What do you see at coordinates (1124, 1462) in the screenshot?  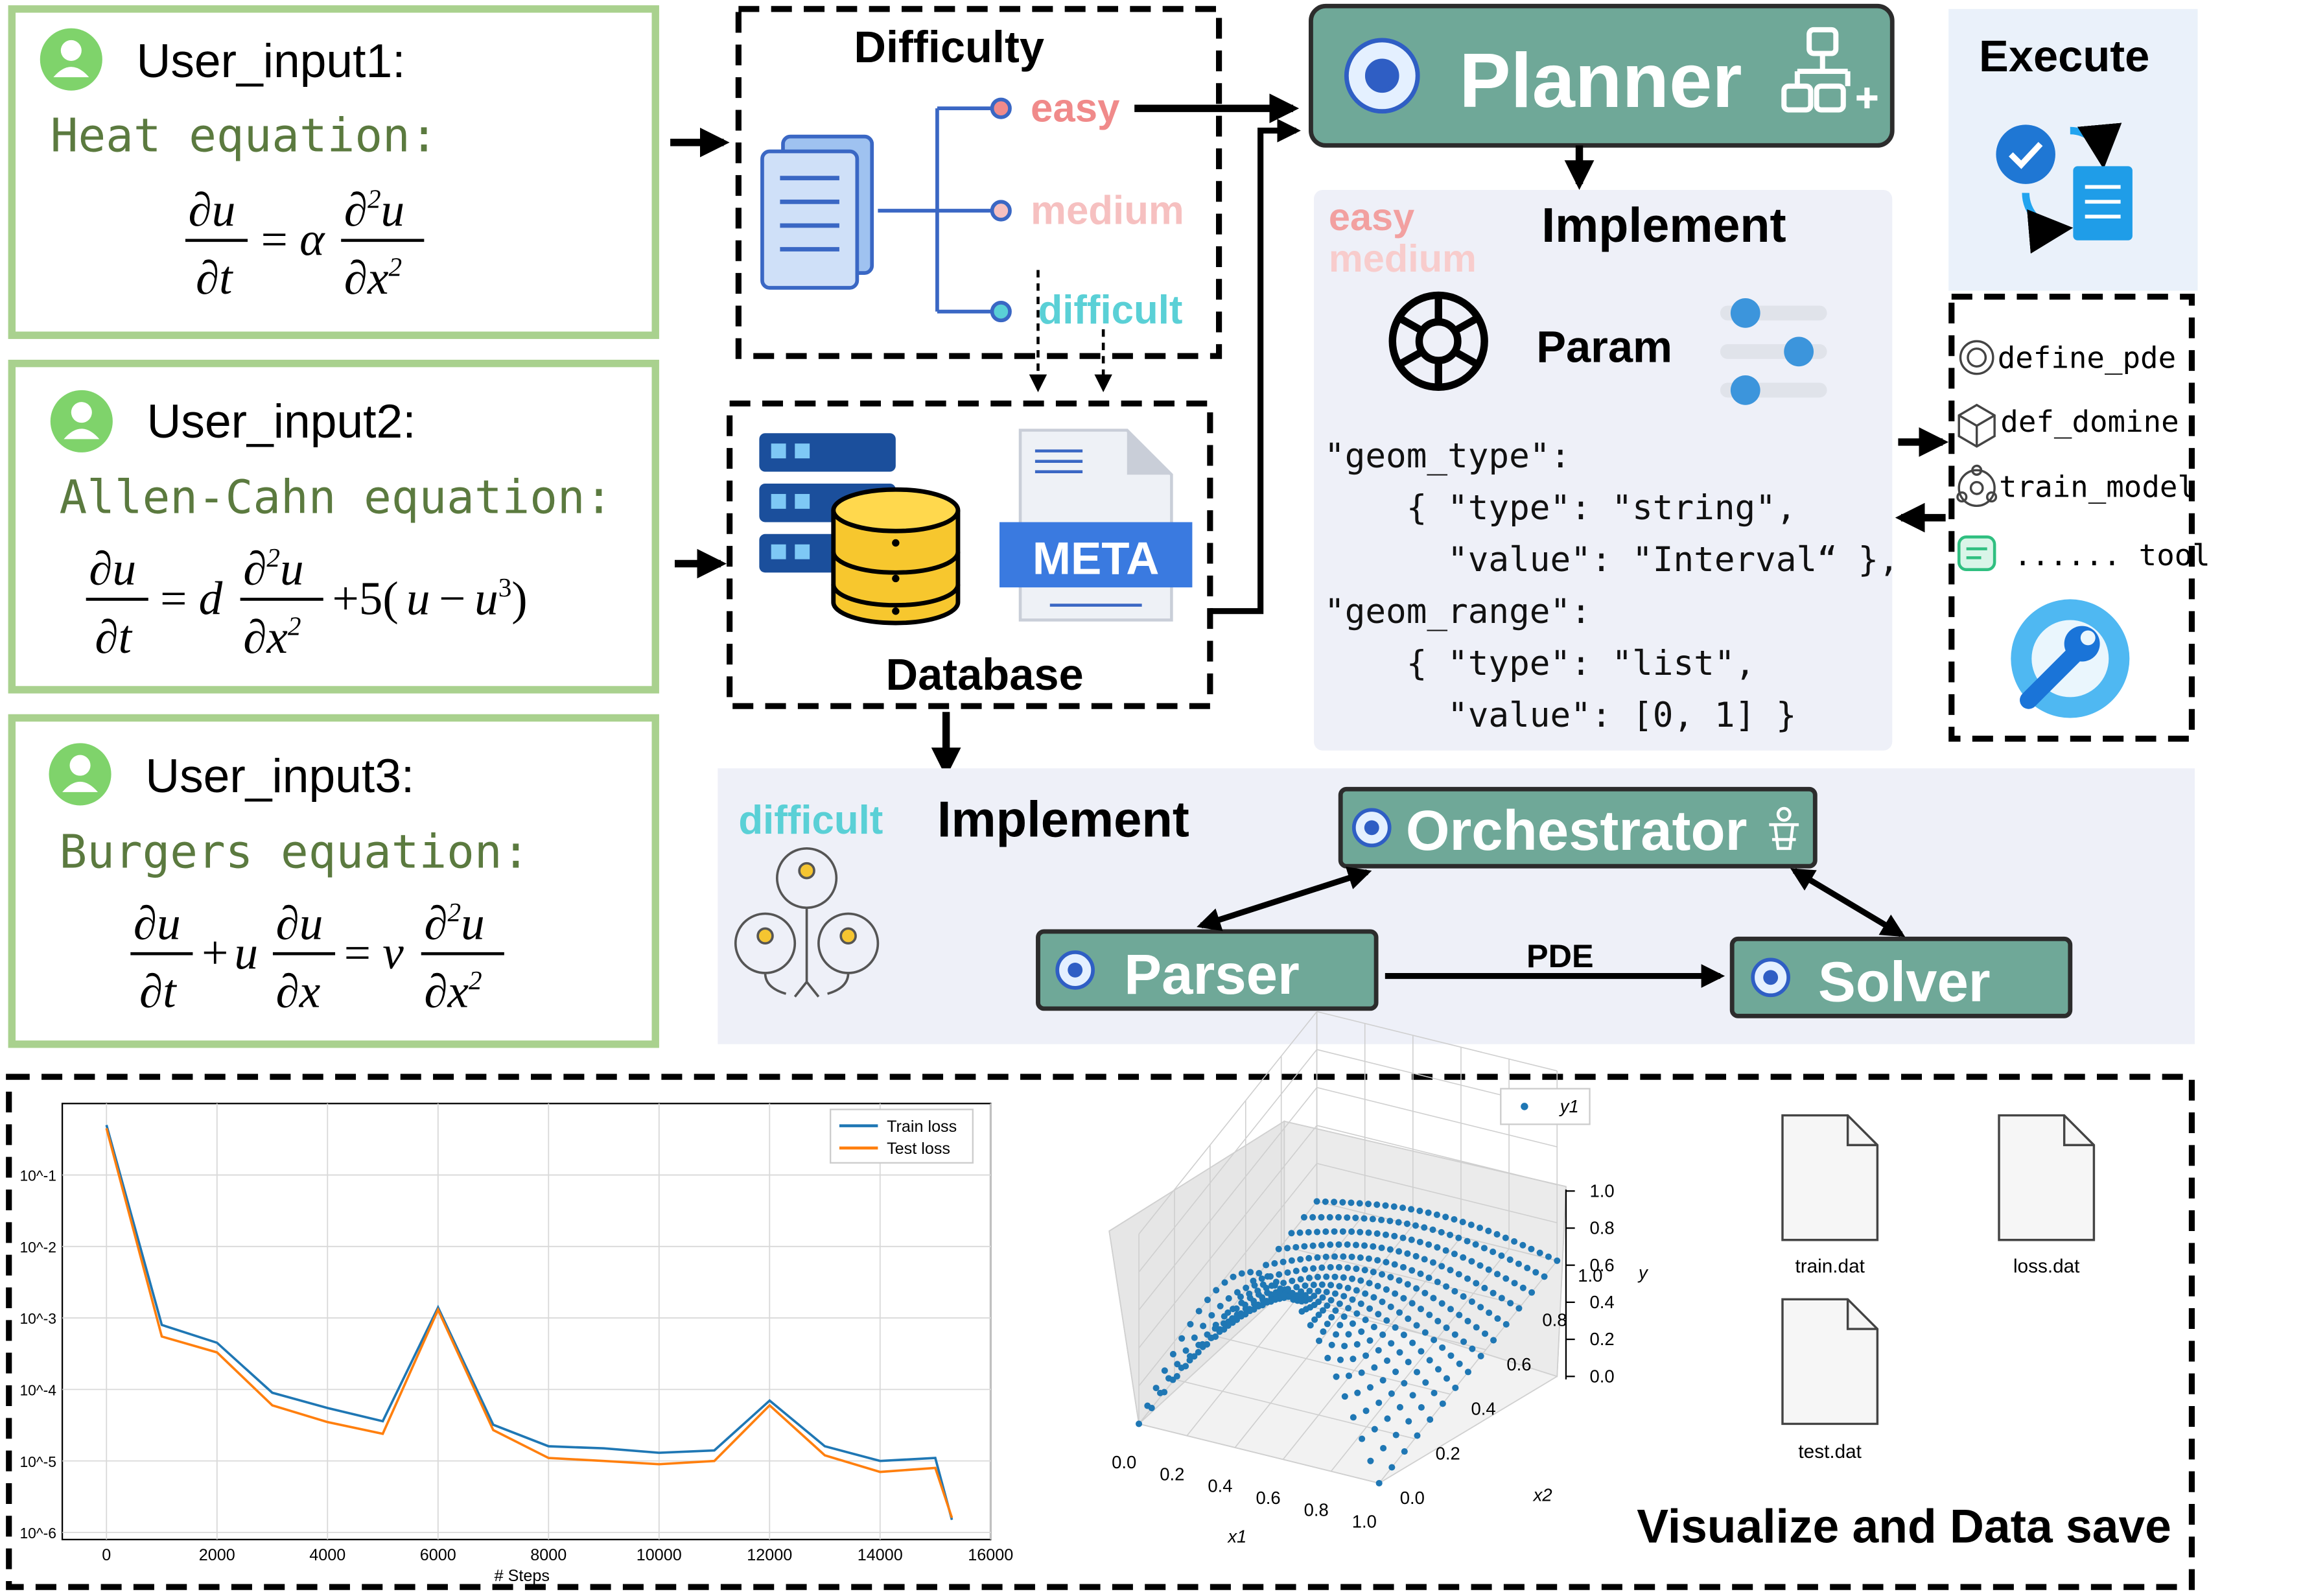 I see `x-tick-label: 0.0` at bounding box center [1124, 1462].